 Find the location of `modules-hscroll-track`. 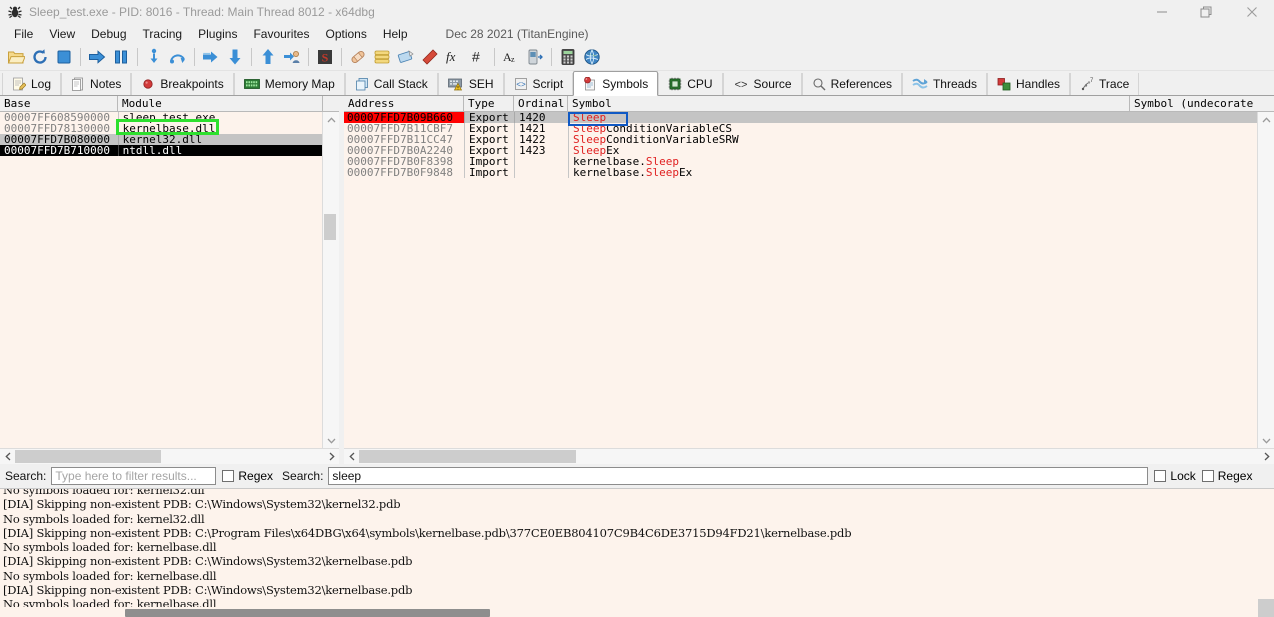

modules-hscroll-track is located at coordinates (169, 456).